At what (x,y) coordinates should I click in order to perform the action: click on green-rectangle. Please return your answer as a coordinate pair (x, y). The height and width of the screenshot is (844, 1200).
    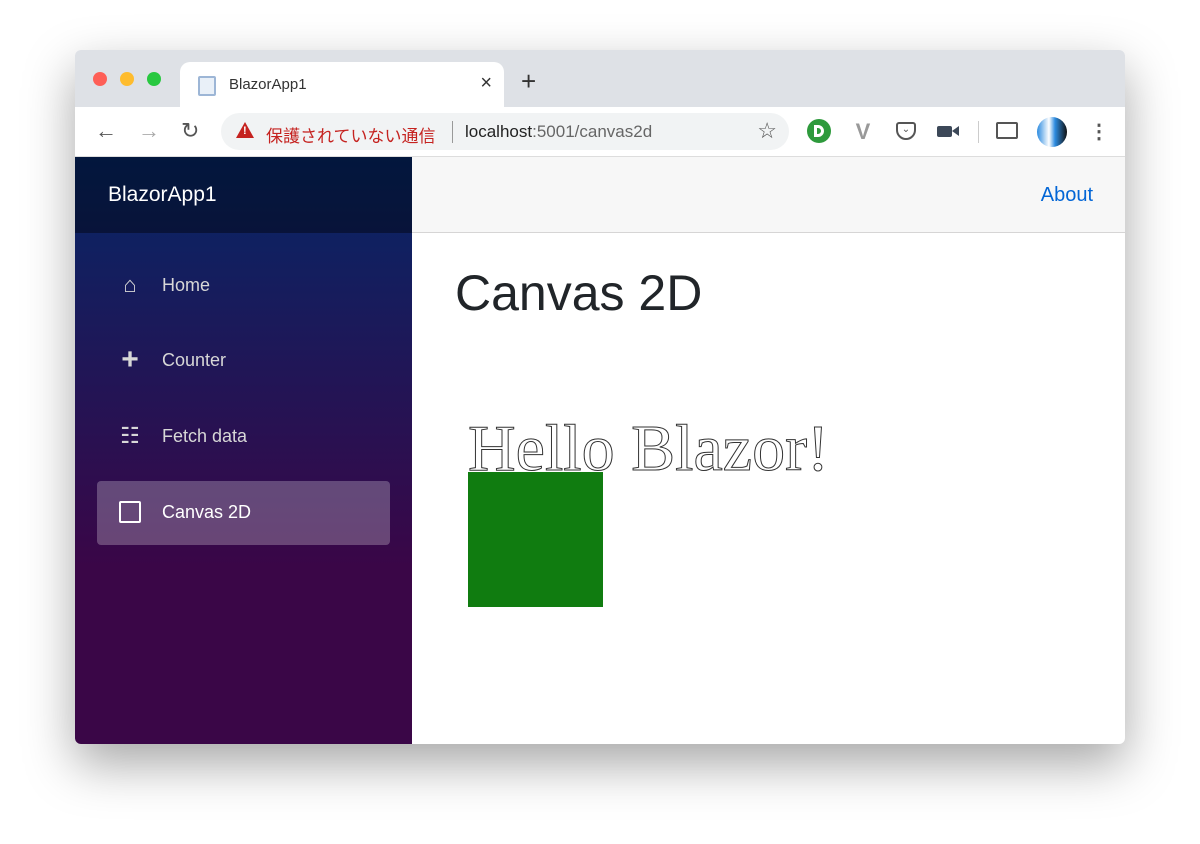
    Looking at the image, I should click on (535, 539).